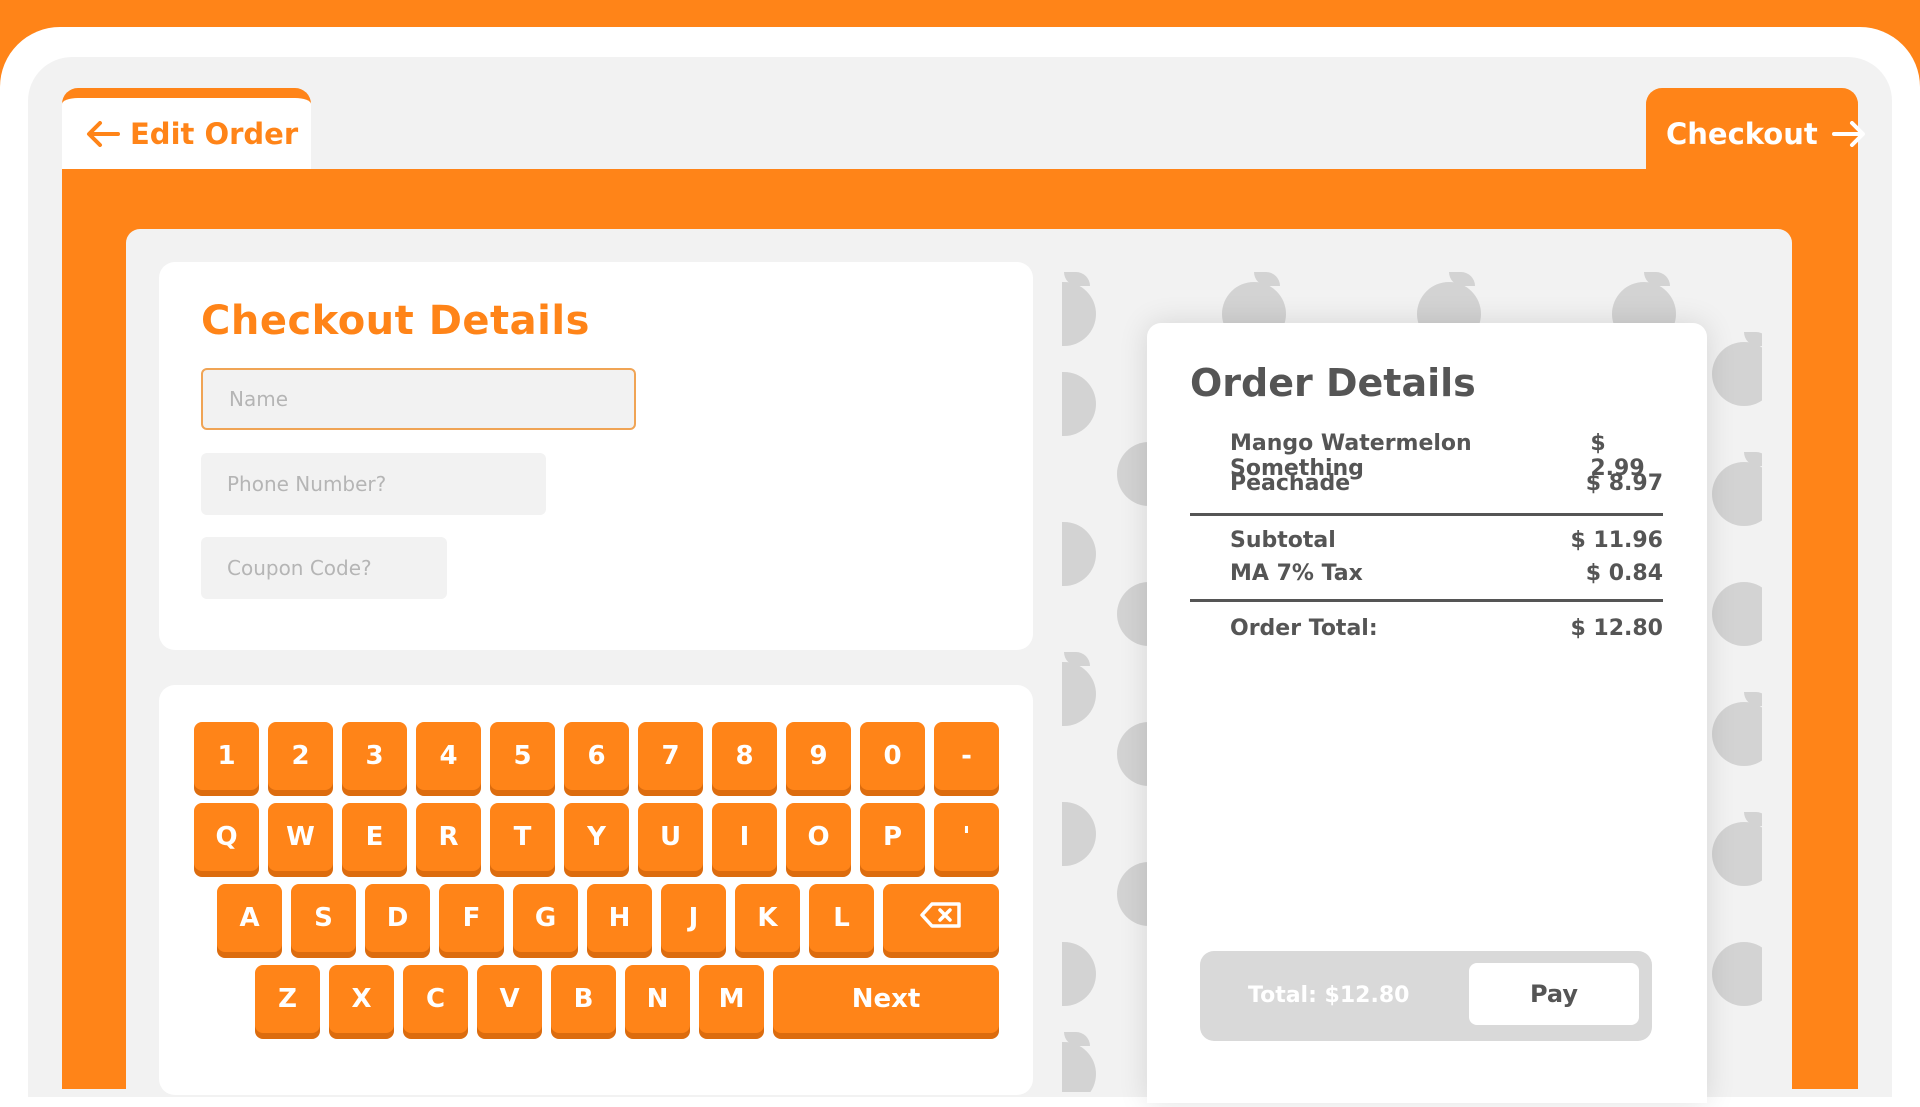 The image size is (1920, 1107). What do you see at coordinates (448, 837) in the screenshot?
I see `key-r: R` at bounding box center [448, 837].